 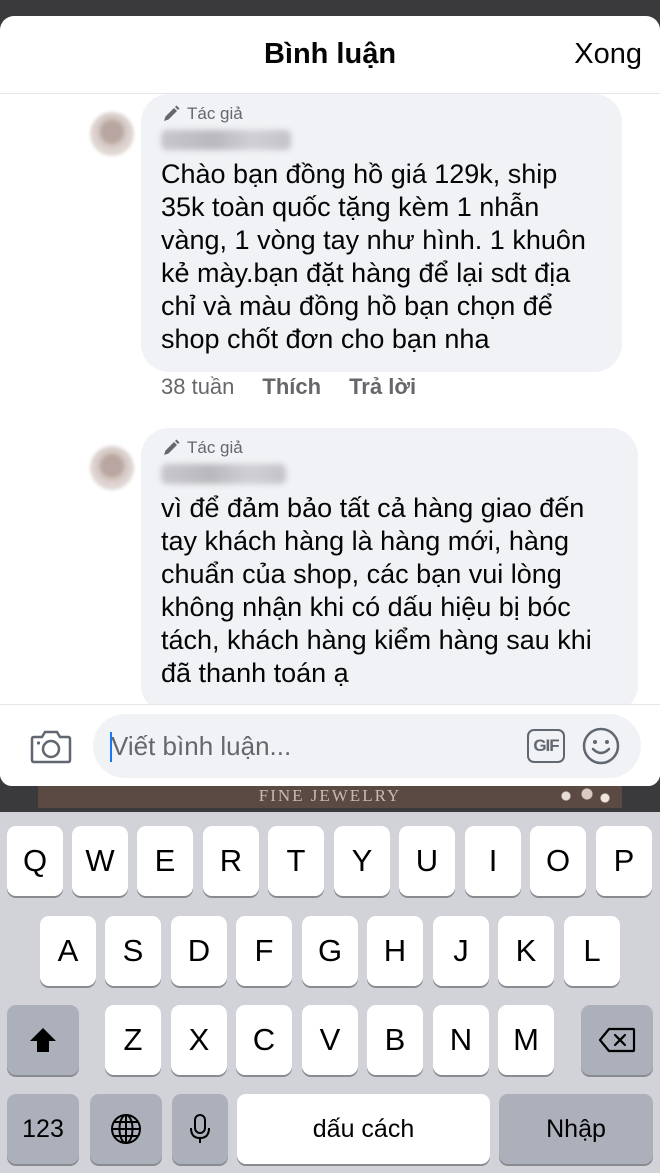 What do you see at coordinates (133, 1040) in the screenshot?
I see `key-z: Z` at bounding box center [133, 1040].